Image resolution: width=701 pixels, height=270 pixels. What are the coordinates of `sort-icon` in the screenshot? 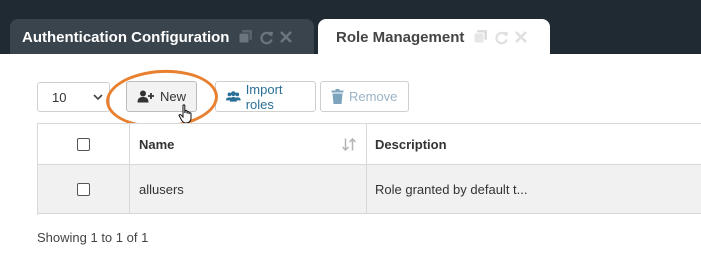 It's located at (349, 144).